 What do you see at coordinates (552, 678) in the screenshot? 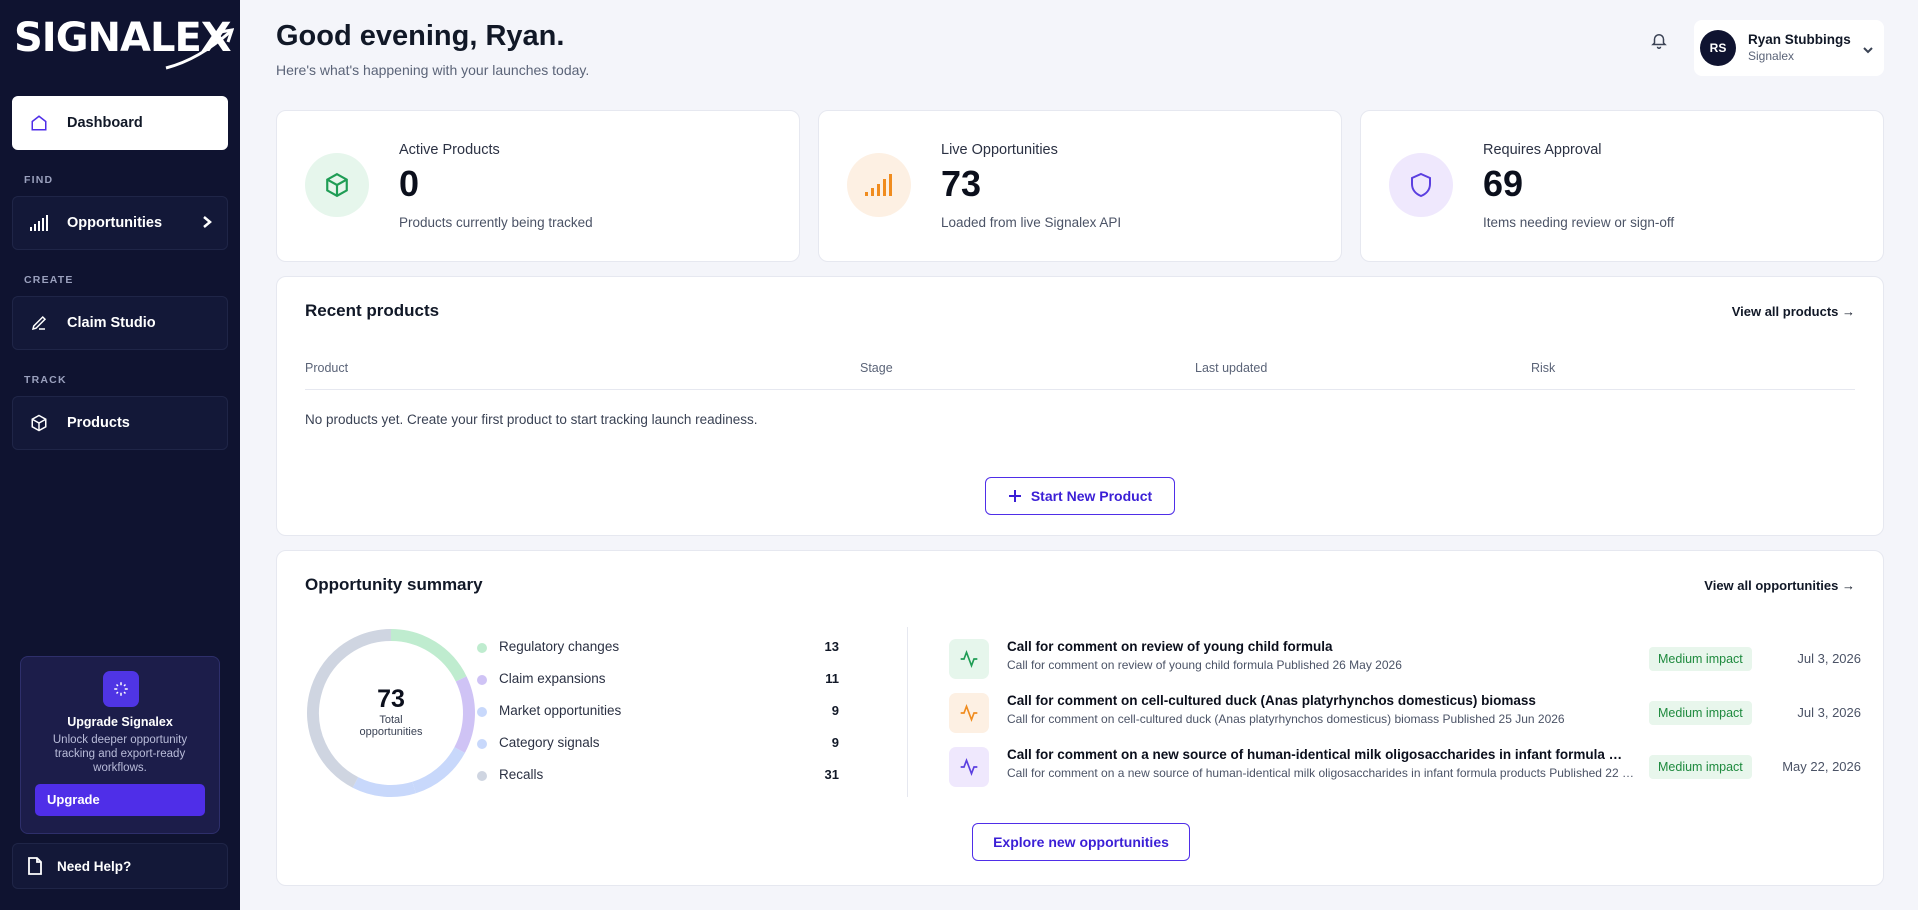
I see `legend-label: Claim expansions` at bounding box center [552, 678].